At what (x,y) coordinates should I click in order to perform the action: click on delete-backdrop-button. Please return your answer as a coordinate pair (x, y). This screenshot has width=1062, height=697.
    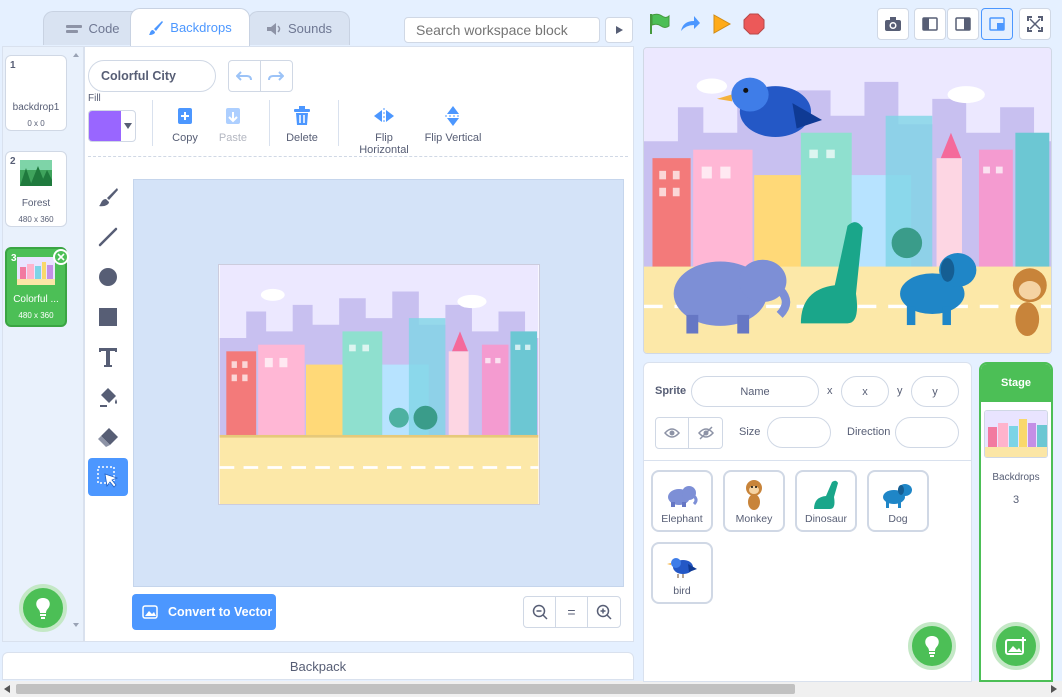
    Looking at the image, I should click on (61, 257).